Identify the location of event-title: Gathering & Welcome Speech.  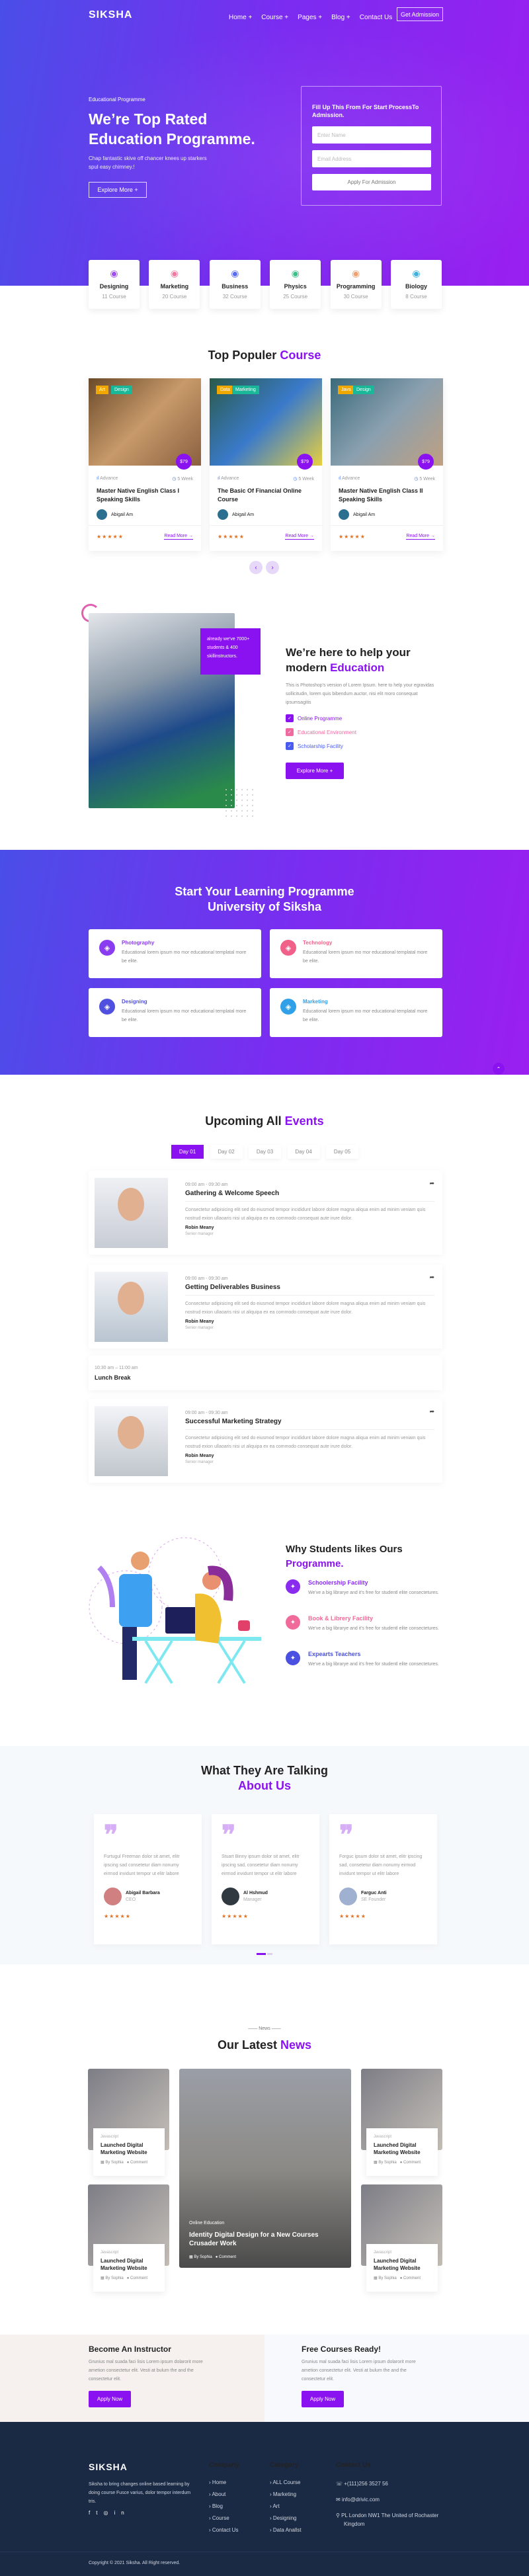
(309, 1196).